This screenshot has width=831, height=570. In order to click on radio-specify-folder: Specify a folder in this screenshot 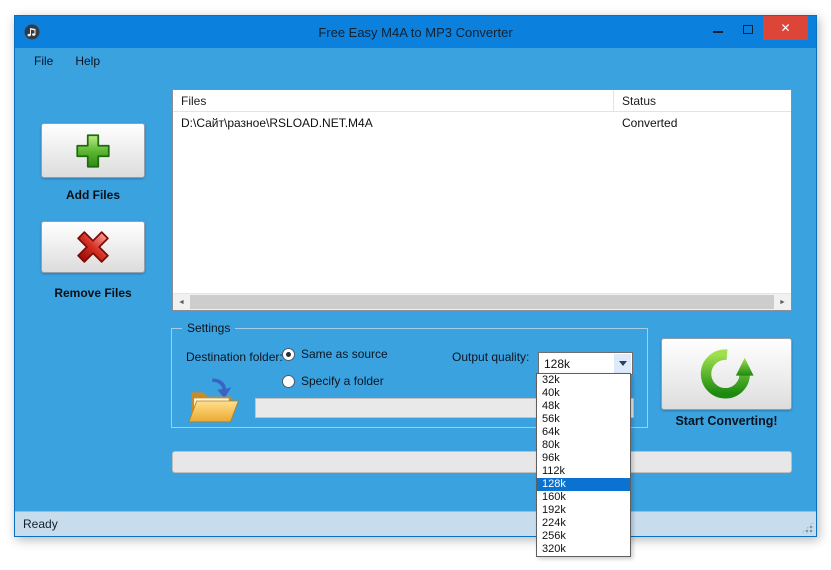, I will do `click(333, 381)`.